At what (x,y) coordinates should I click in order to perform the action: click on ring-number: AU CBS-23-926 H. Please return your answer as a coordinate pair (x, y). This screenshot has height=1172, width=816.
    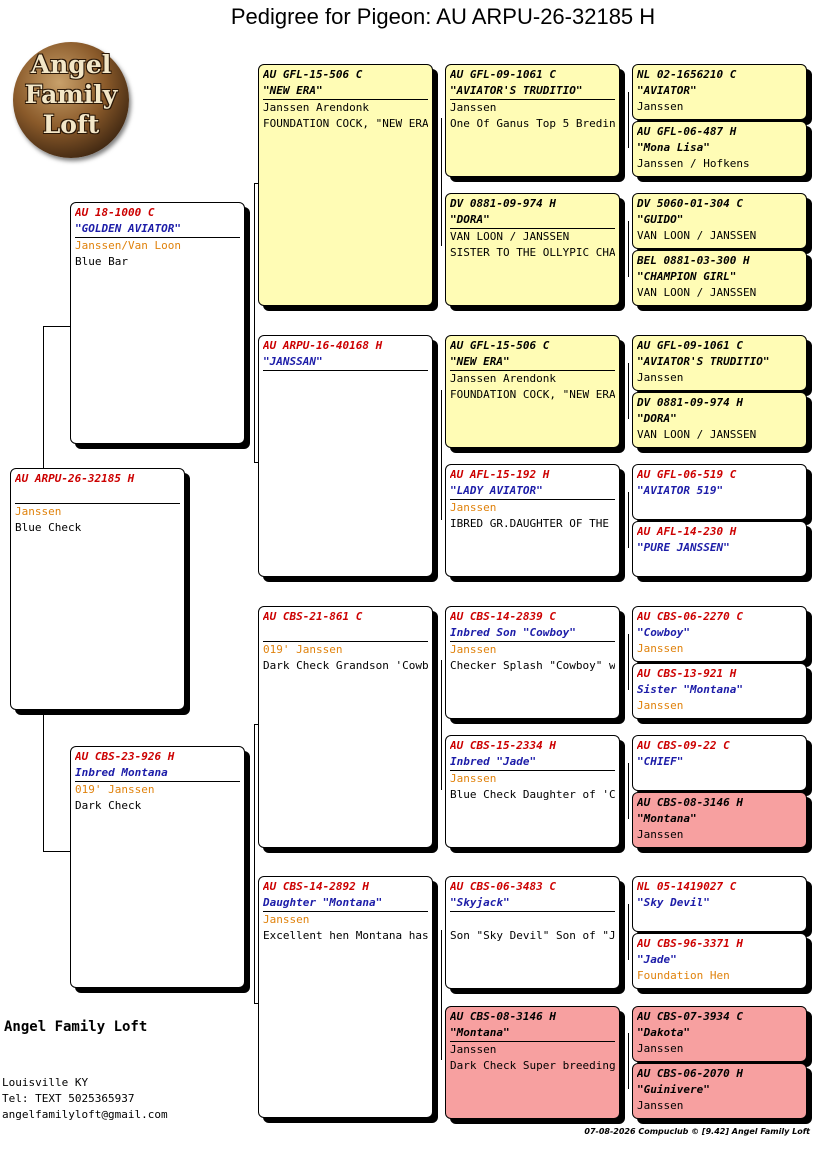
    Looking at the image, I should click on (125, 756).